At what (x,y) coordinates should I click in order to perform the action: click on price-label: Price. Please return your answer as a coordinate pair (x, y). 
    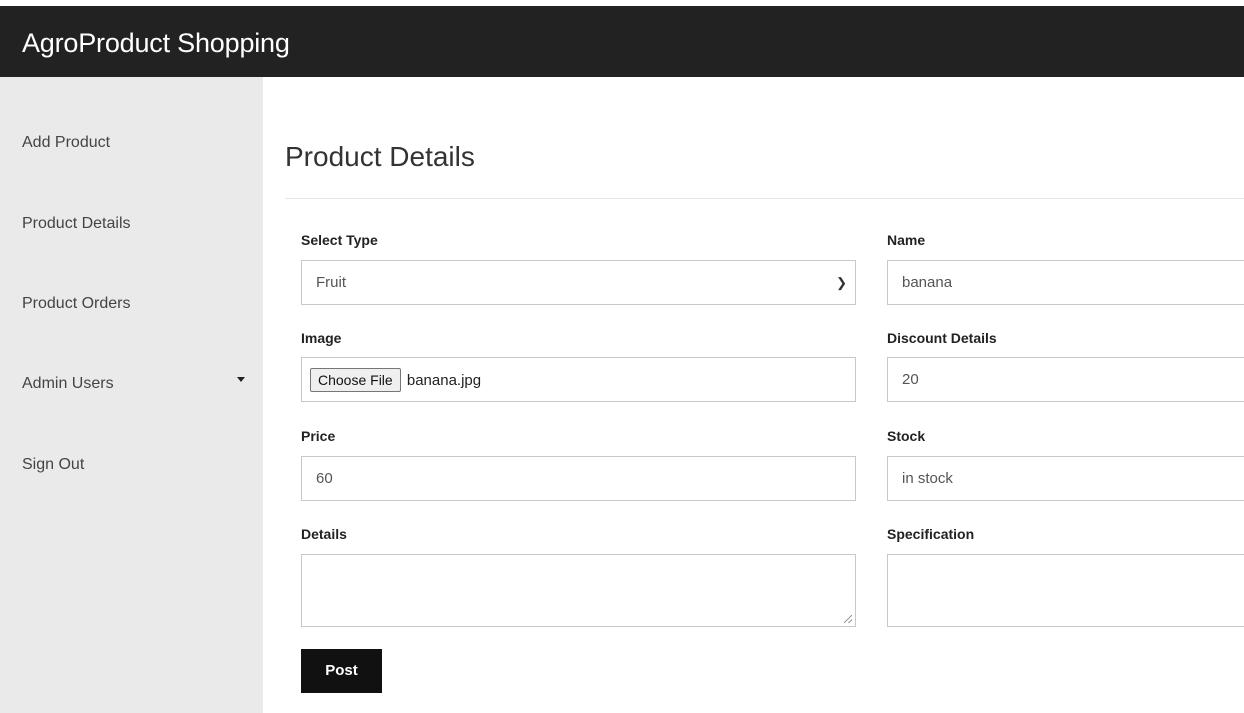
    Looking at the image, I should click on (318, 436).